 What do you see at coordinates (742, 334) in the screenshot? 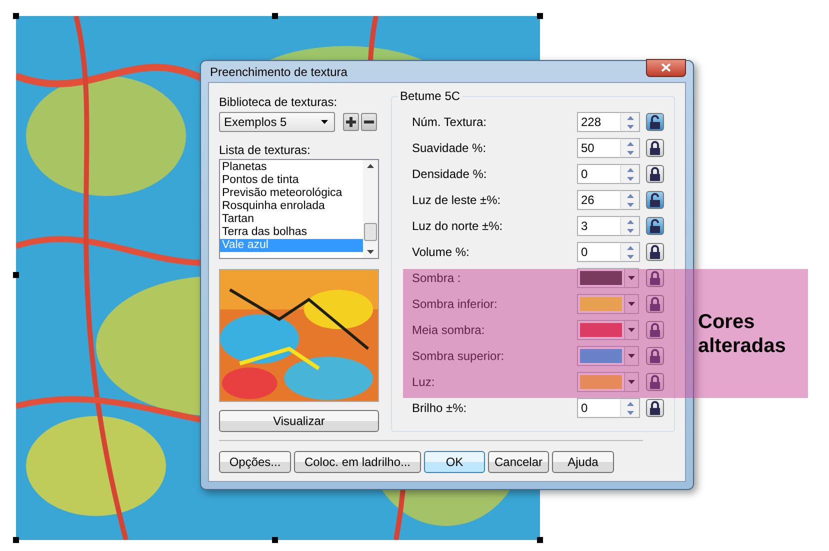
I see `annotation-text: Cores alteradas` at bounding box center [742, 334].